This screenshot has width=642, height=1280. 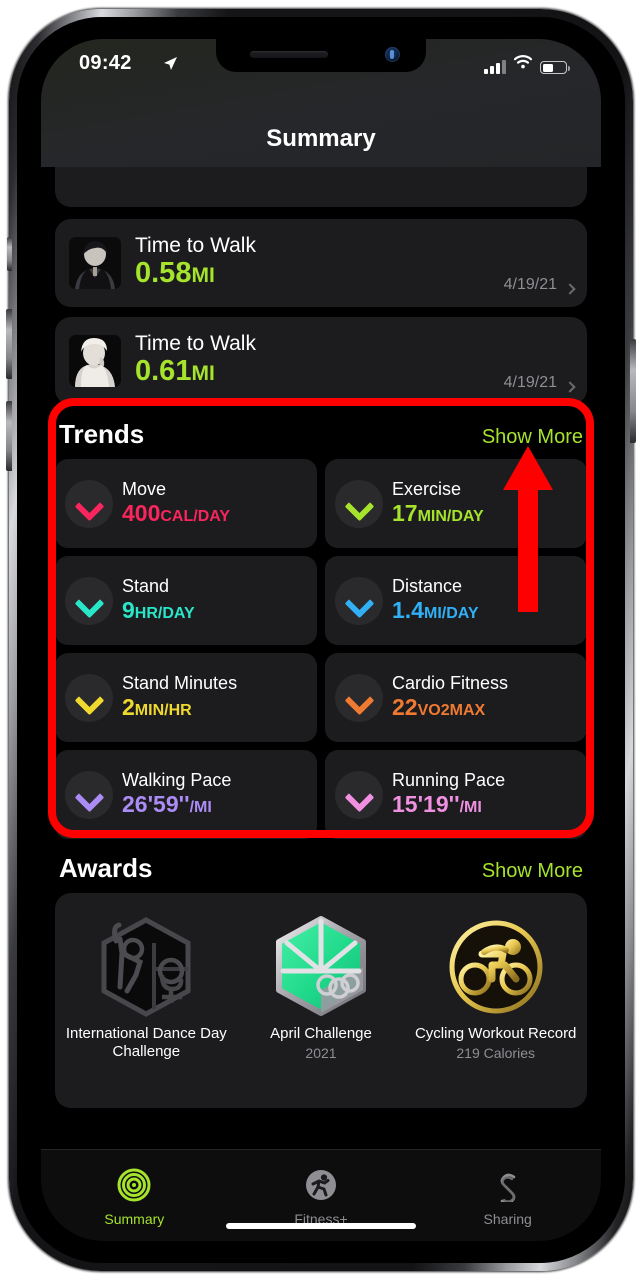 What do you see at coordinates (180, 682) in the screenshot?
I see `trend-name: Stand Minutes` at bounding box center [180, 682].